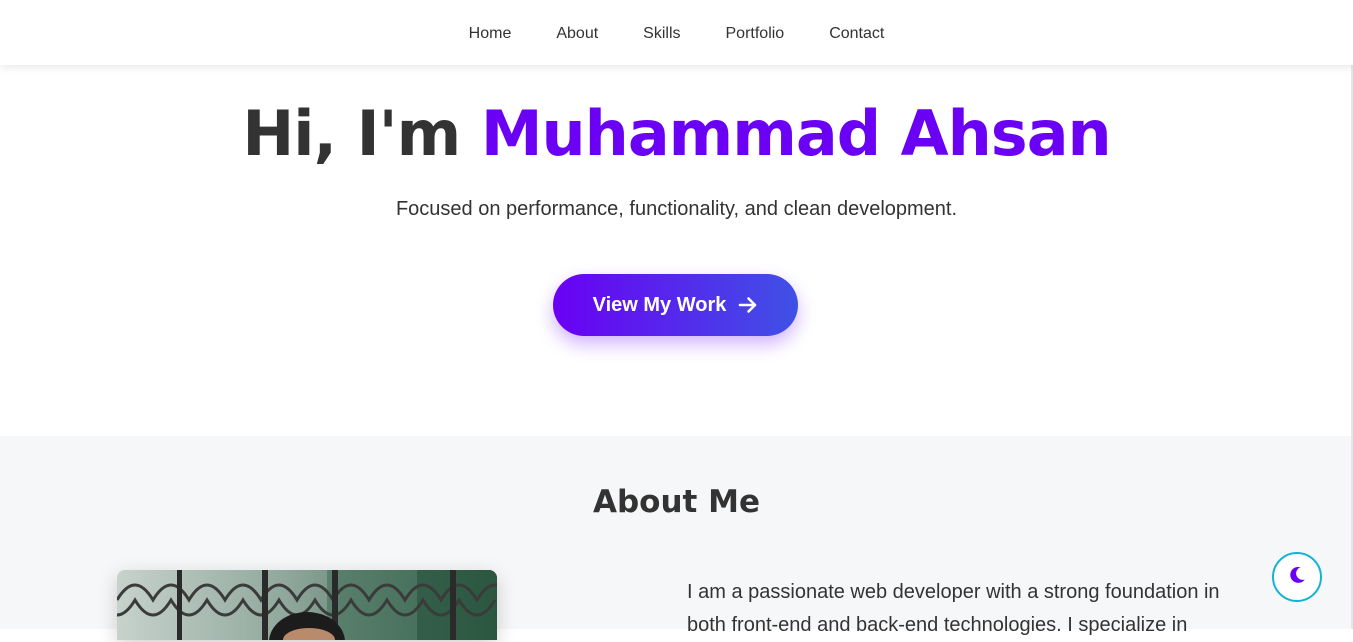  Describe the element at coordinates (490, 34) in the screenshot. I see `nav-home: Home` at that location.